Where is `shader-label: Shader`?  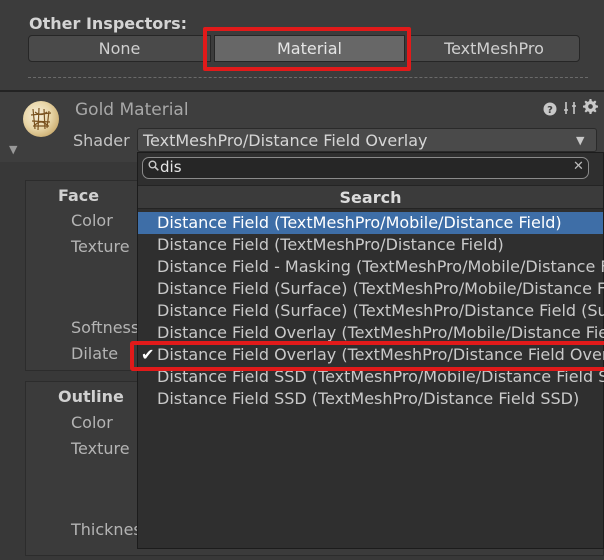 shader-label: Shader is located at coordinates (101, 140).